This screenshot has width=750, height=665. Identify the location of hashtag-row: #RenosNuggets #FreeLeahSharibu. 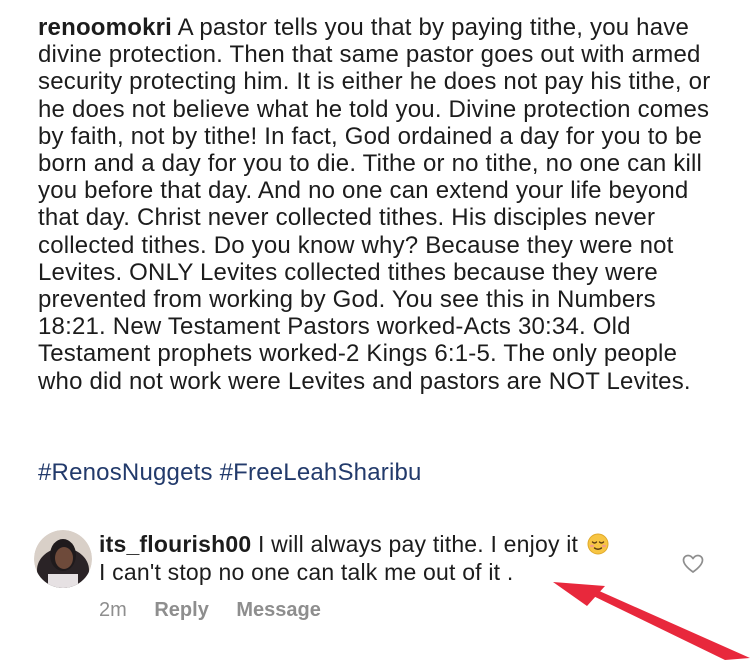
(230, 473).